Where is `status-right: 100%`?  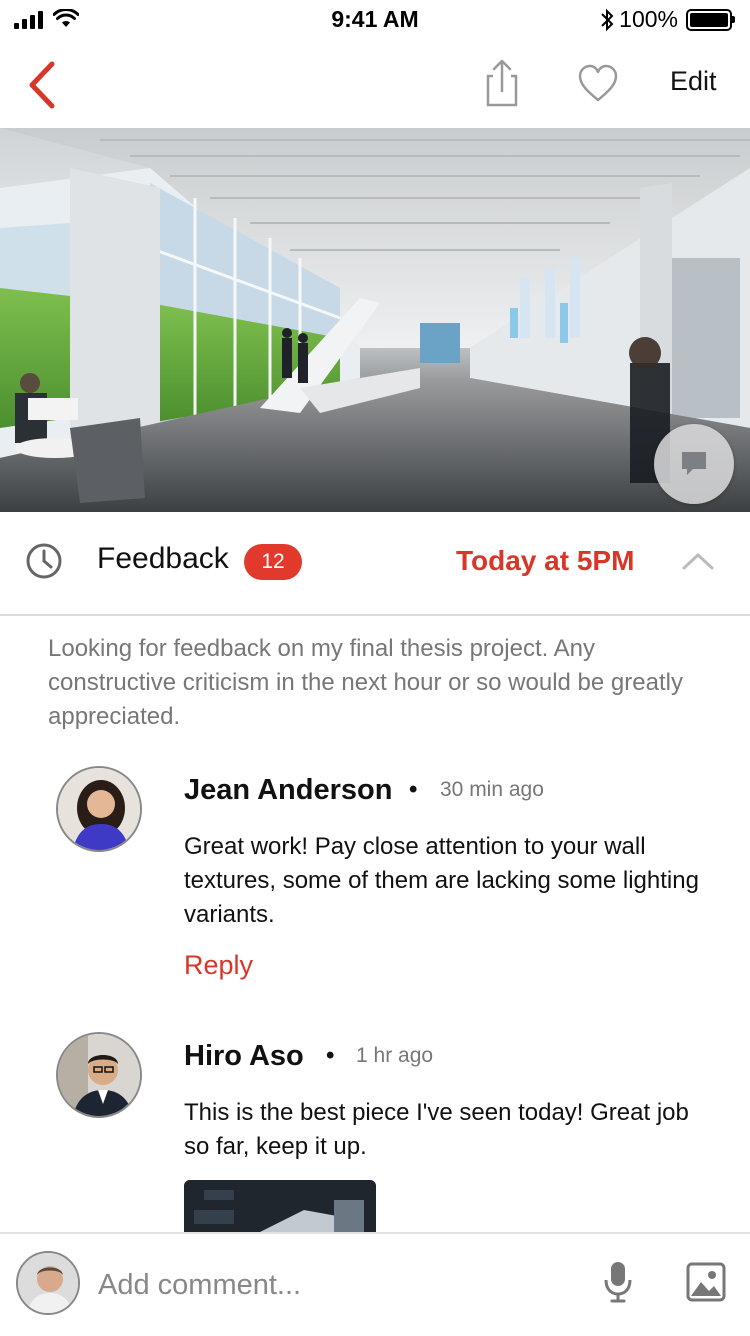 status-right: 100% is located at coordinates (667, 19).